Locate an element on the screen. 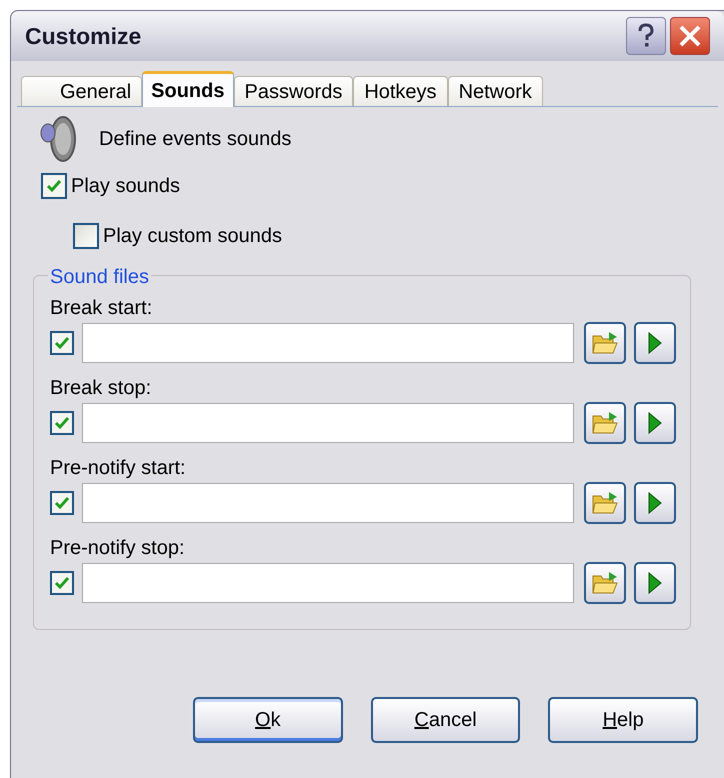 The image size is (724, 778). checkbox-label: Play custom sounds is located at coordinates (192, 236).